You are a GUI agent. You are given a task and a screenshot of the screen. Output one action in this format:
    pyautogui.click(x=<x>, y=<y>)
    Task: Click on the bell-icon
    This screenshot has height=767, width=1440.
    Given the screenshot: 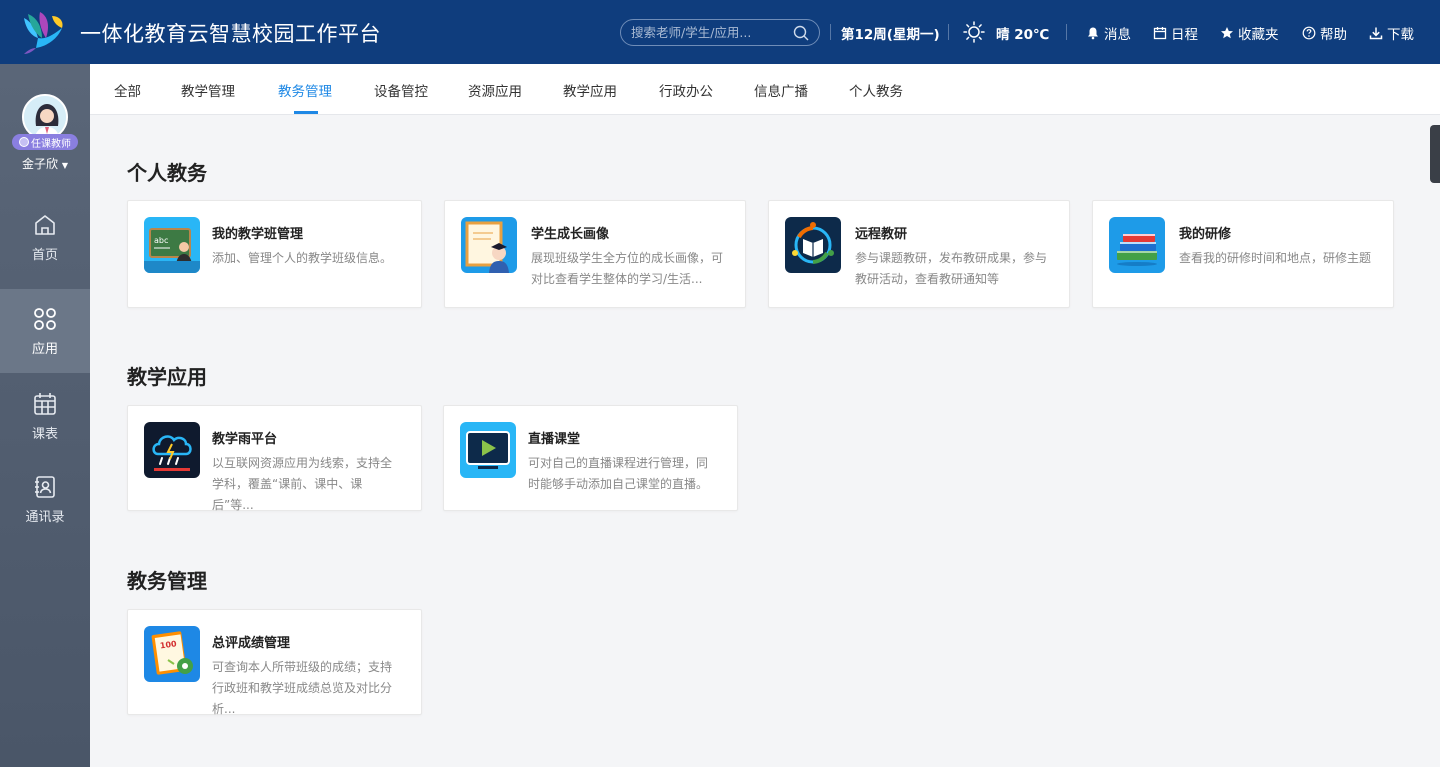 What is the action you would take?
    pyautogui.click(x=1093, y=33)
    